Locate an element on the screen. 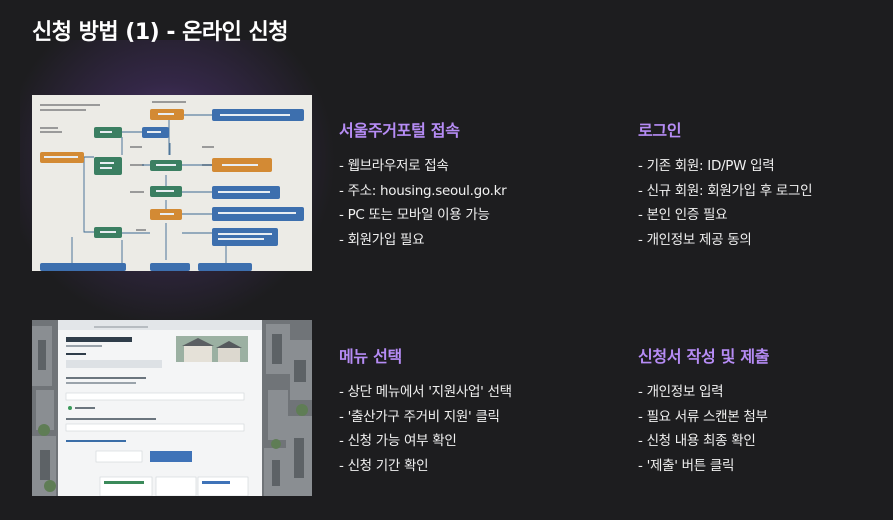 This screenshot has height=520, width=893. card-title: 신청서 작성 및 제출 is located at coordinates (704, 356).